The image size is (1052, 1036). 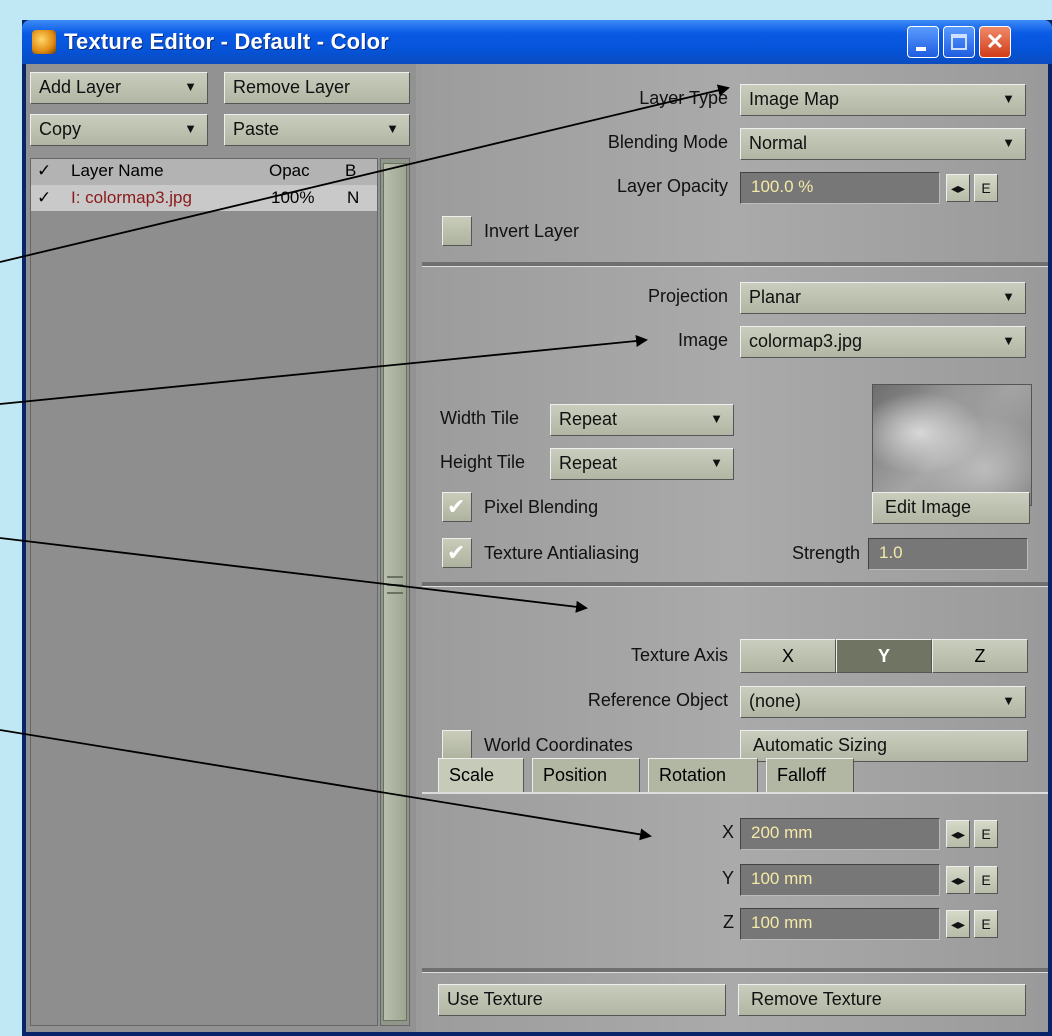 I want to click on scale-y-slider-button: ◂▸, so click(x=958, y=880).